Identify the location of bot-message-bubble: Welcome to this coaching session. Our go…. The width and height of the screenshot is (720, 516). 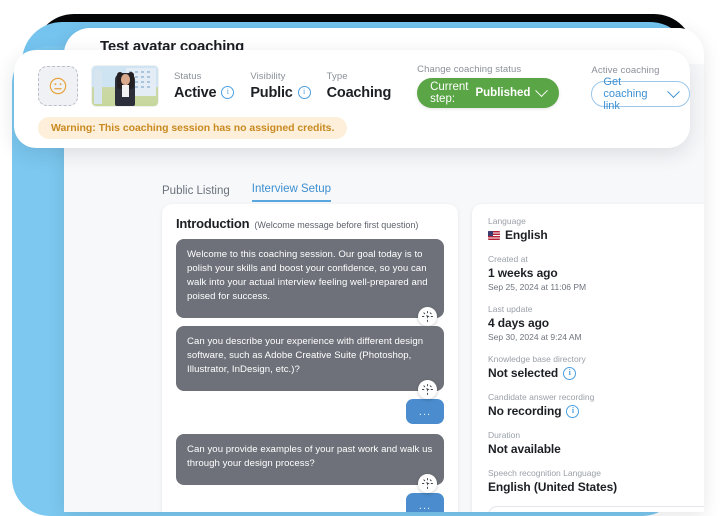
(310, 282).